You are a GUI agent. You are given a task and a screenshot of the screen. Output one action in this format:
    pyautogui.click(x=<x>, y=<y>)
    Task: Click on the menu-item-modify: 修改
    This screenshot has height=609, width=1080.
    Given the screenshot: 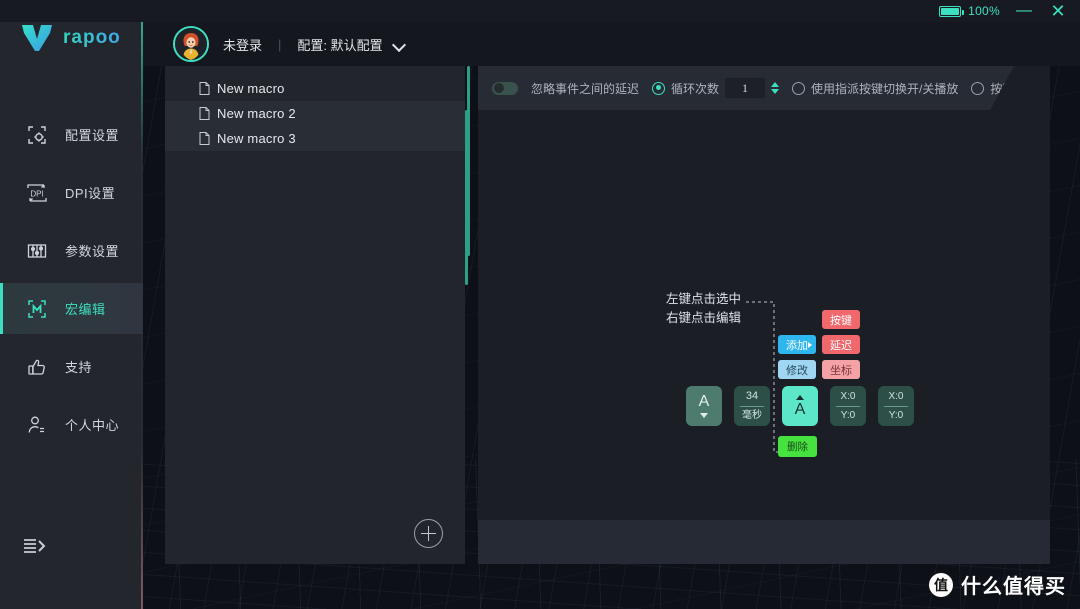 What is the action you would take?
    pyautogui.click(x=797, y=369)
    